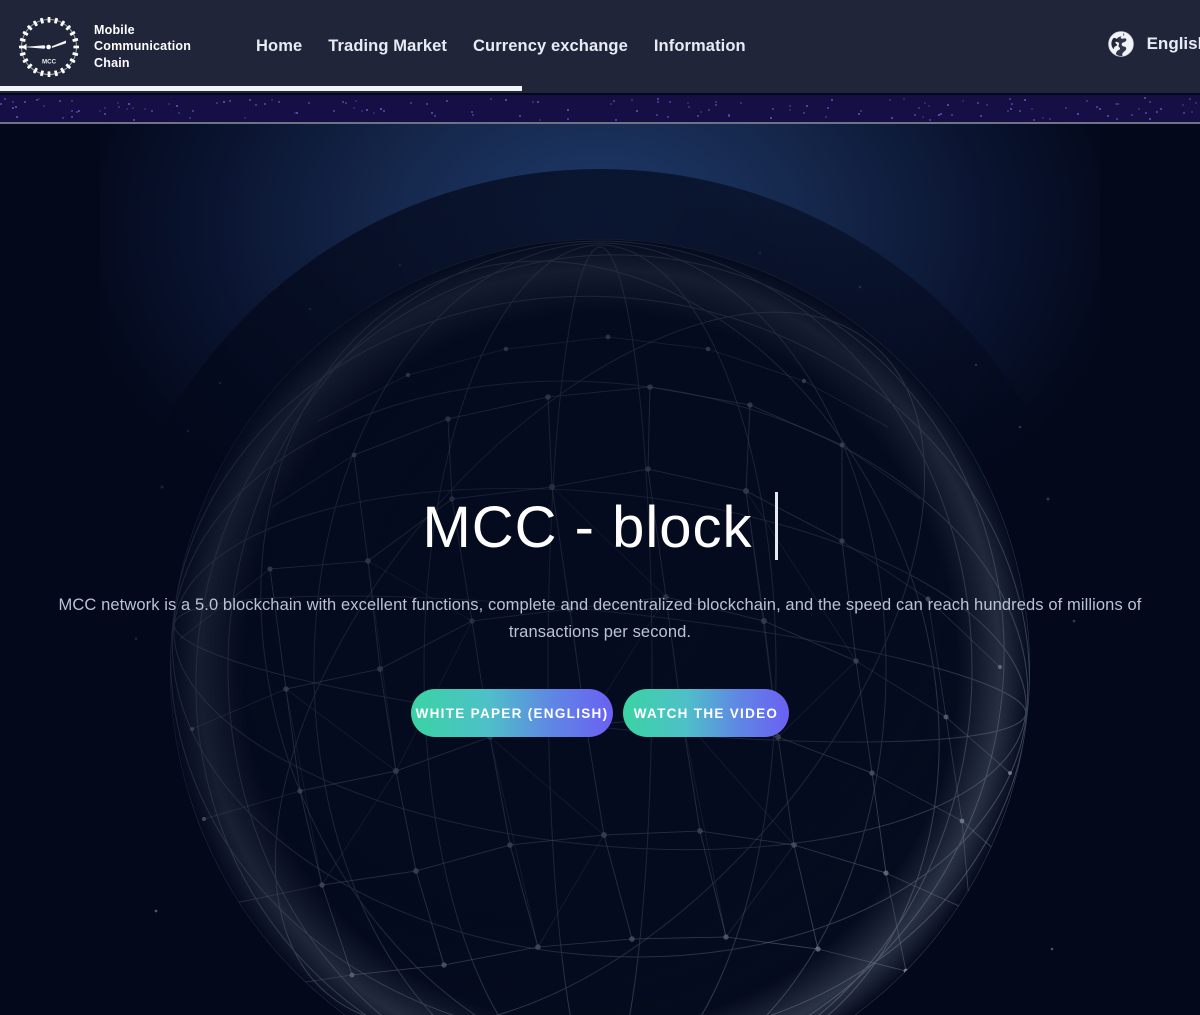  Describe the element at coordinates (600, 109) in the screenshot. I see `accent-band` at that location.